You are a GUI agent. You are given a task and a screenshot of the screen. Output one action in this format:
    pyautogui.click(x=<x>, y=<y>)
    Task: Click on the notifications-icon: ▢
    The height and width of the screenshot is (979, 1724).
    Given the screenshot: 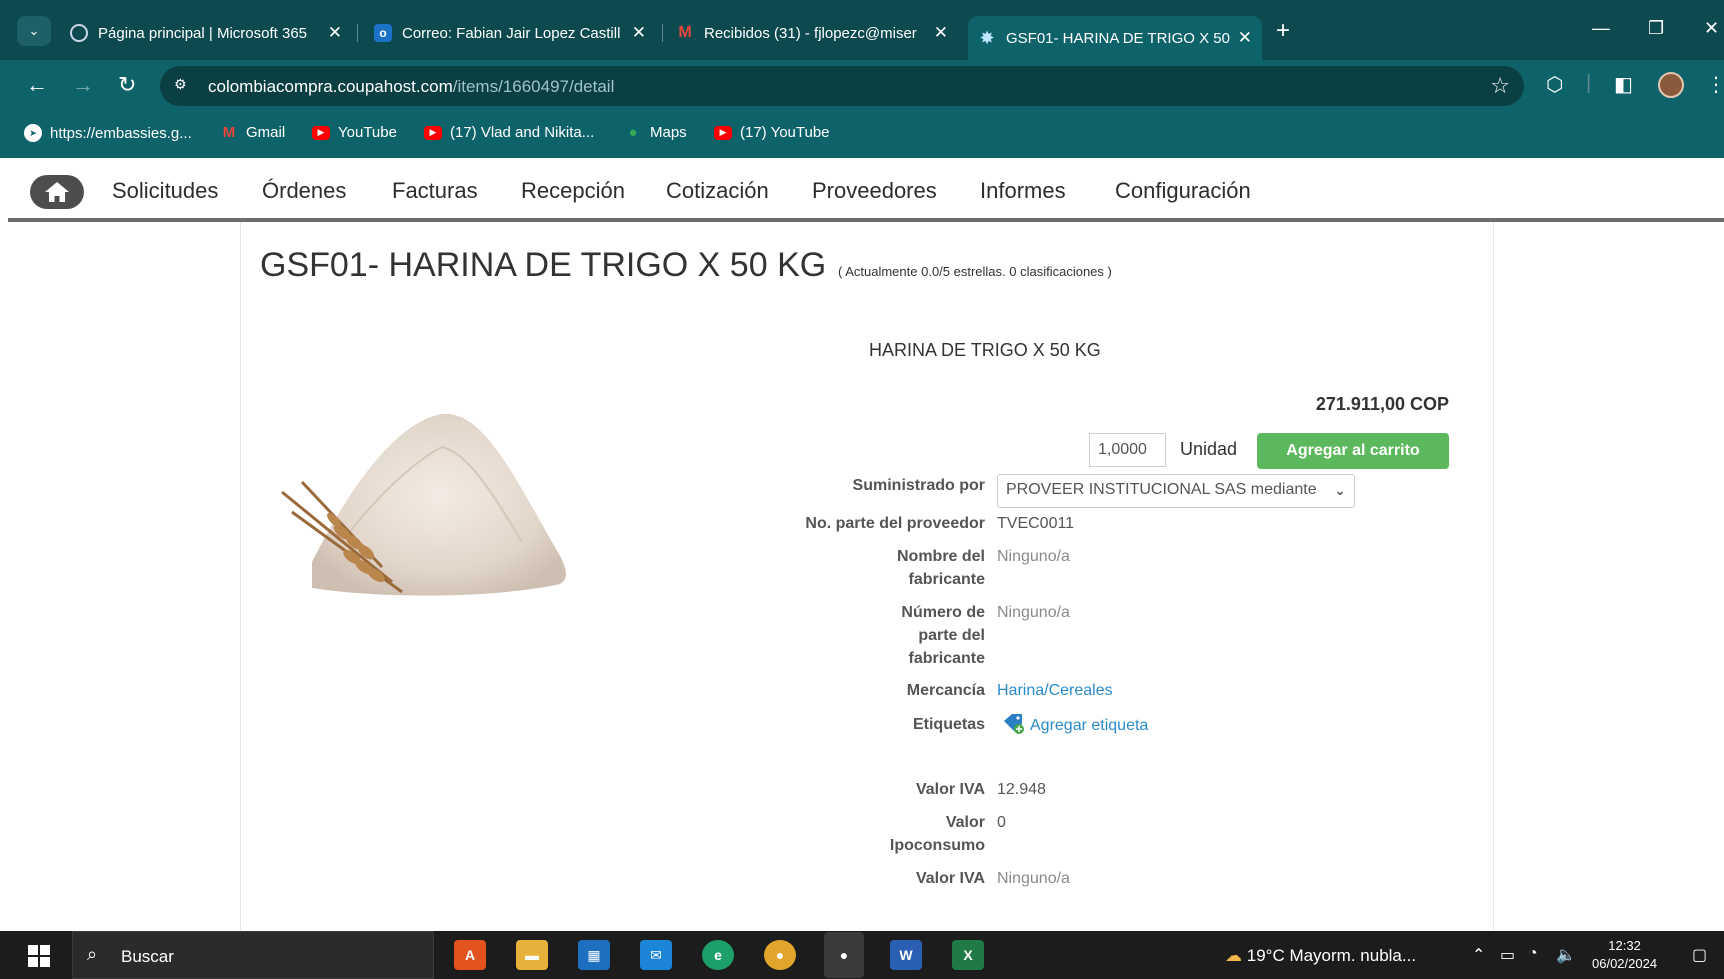 What is the action you would take?
    pyautogui.click(x=1699, y=955)
    